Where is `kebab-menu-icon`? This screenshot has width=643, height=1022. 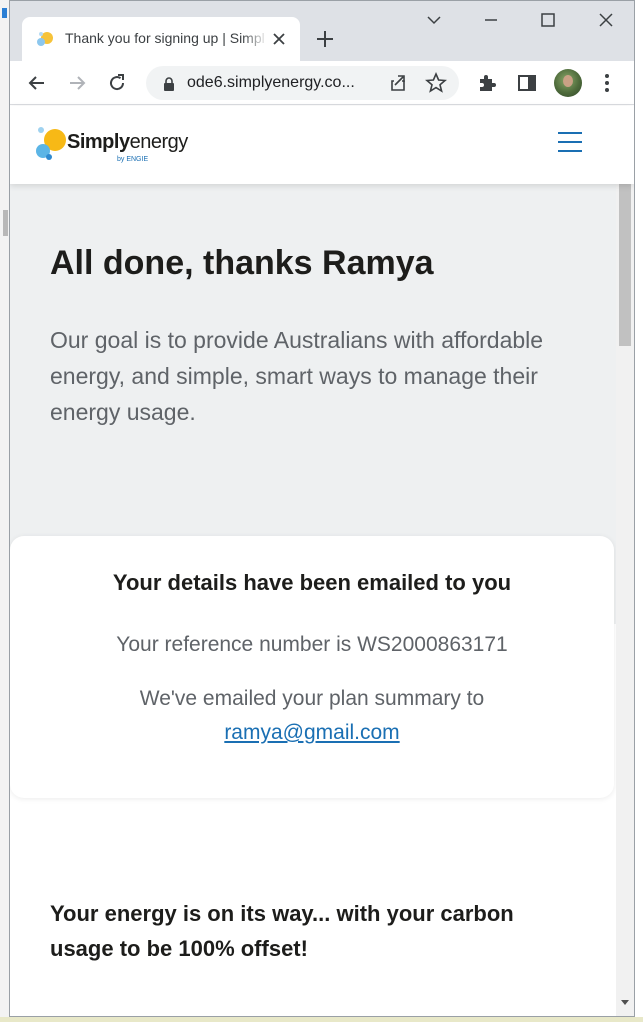 kebab-menu-icon is located at coordinates (607, 83).